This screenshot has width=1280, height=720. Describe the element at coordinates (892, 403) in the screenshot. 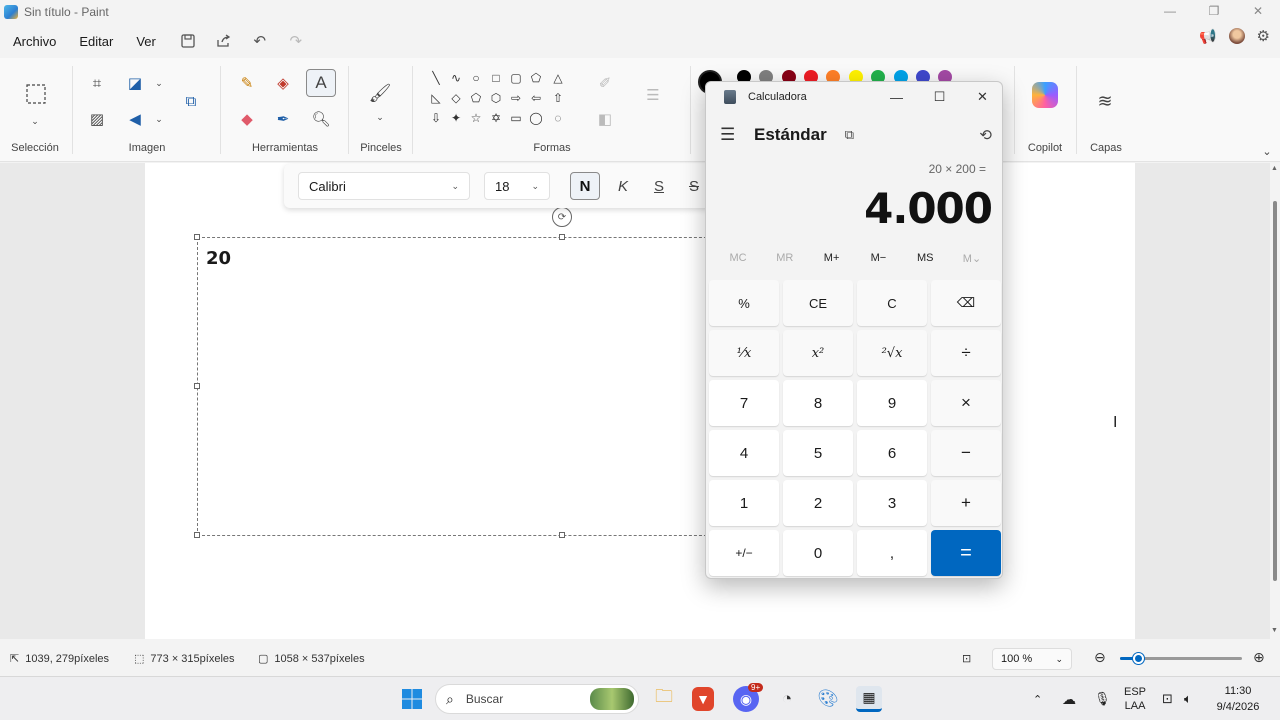

I see `digit-9-button: 9` at that location.